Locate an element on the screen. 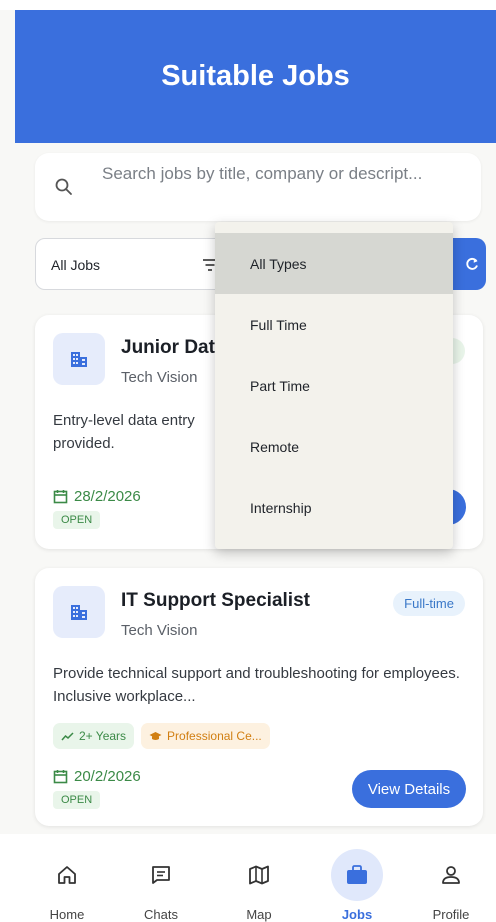 This screenshot has height=922, width=496. refresh-icon is located at coordinates (472, 263).